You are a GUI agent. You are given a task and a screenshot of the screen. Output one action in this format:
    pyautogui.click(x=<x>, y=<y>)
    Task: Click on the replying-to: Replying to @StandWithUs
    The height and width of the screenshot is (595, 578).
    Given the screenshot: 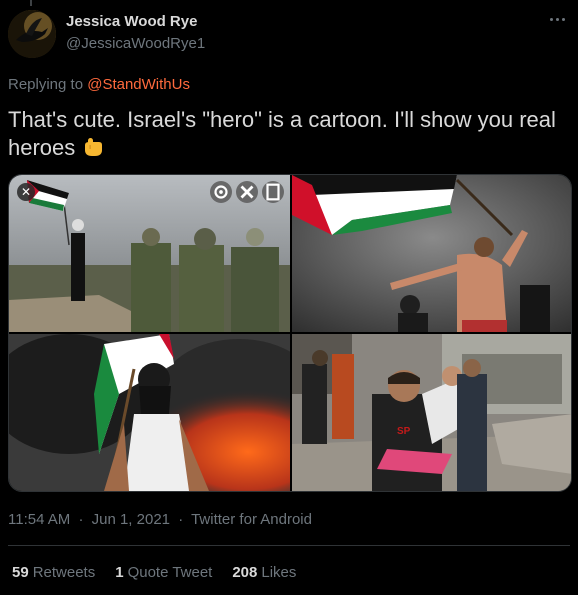 What is the action you would take?
    pyautogui.click(x=99, y=84)
    